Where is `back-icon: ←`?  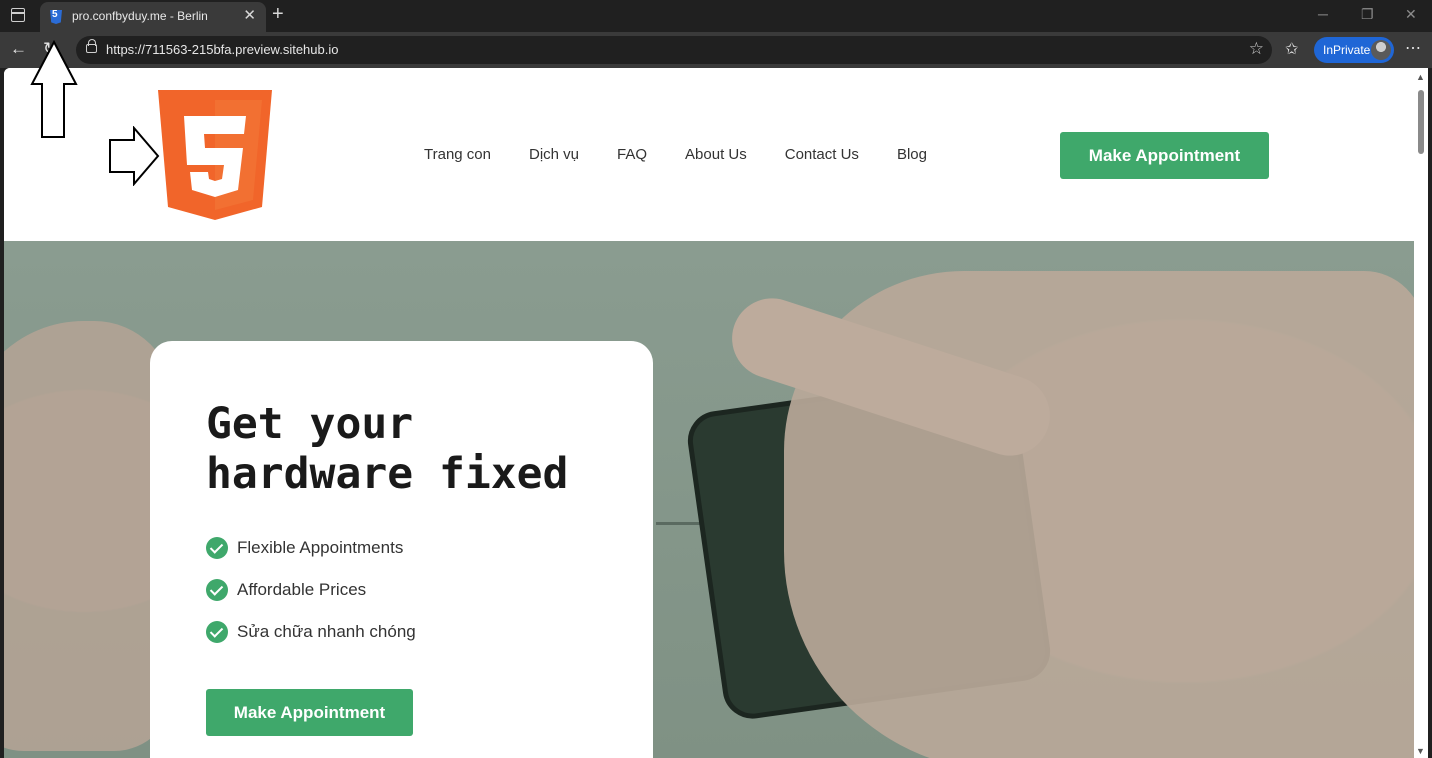
back-icon: ← is located at coordinates (18, 49).